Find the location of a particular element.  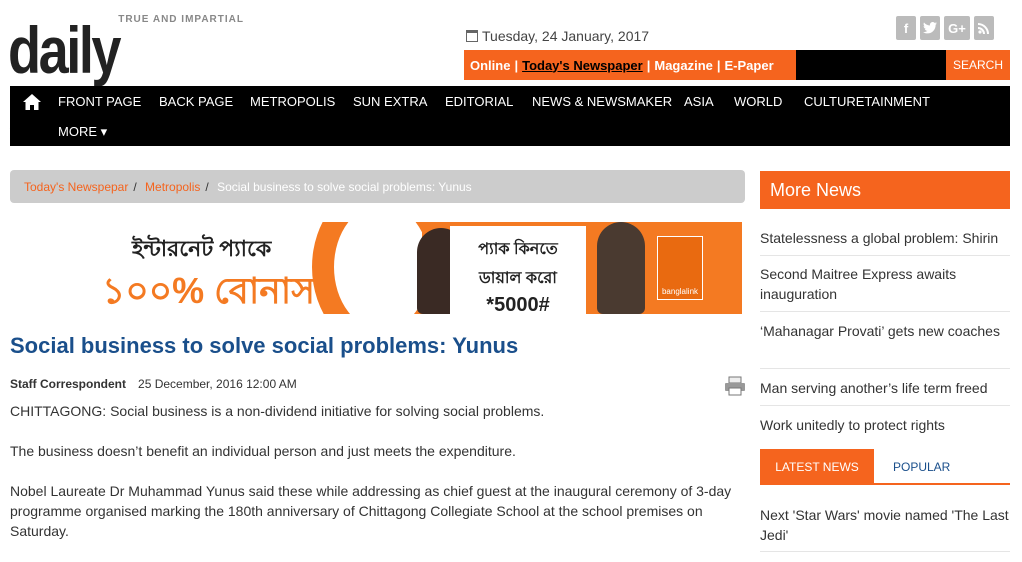

nav-asia: ASIA is located at coordinates (699, 101).